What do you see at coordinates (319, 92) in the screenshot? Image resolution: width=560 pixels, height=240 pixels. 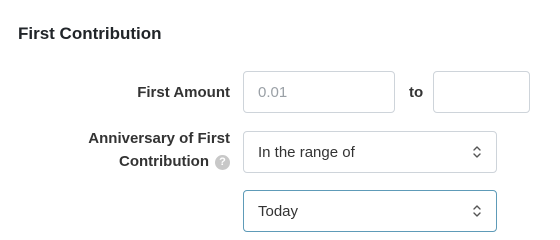 I see `first-amount-from-input` at bounding box center [319, 92].